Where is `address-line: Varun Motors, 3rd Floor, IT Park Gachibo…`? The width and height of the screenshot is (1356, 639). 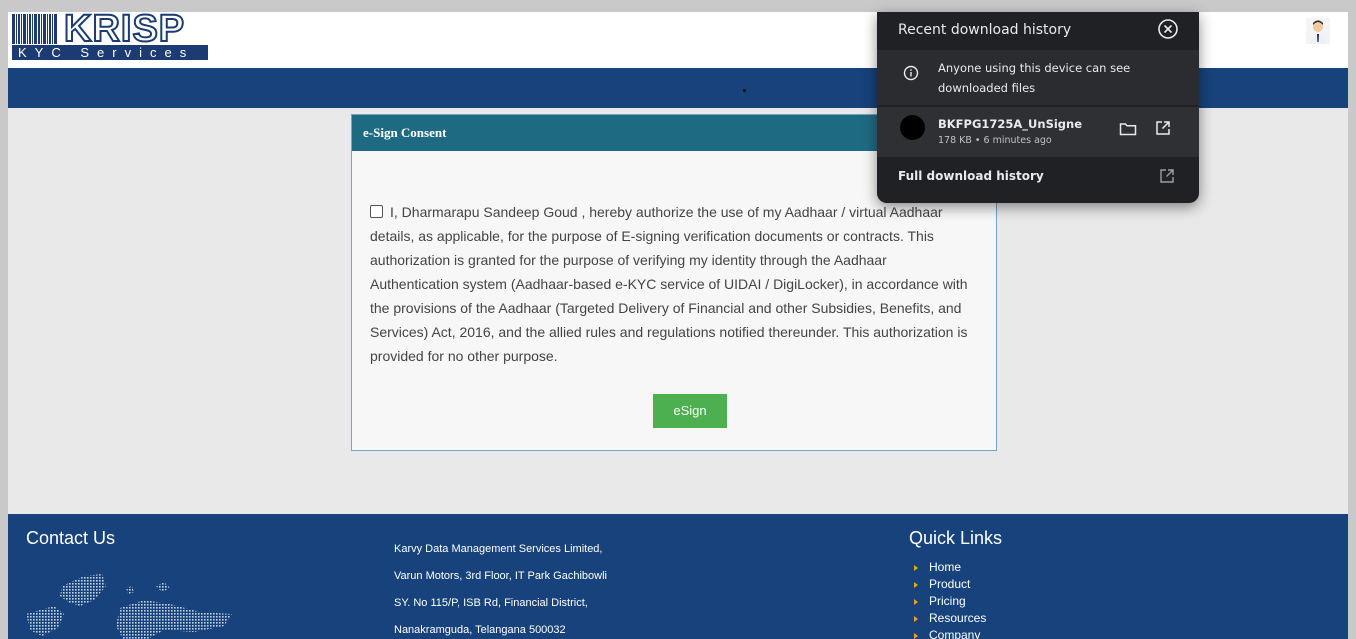 address-line: Varun Motors, 3rd Floor, IT Park Gachibo… is located at coordinates (500, 576).